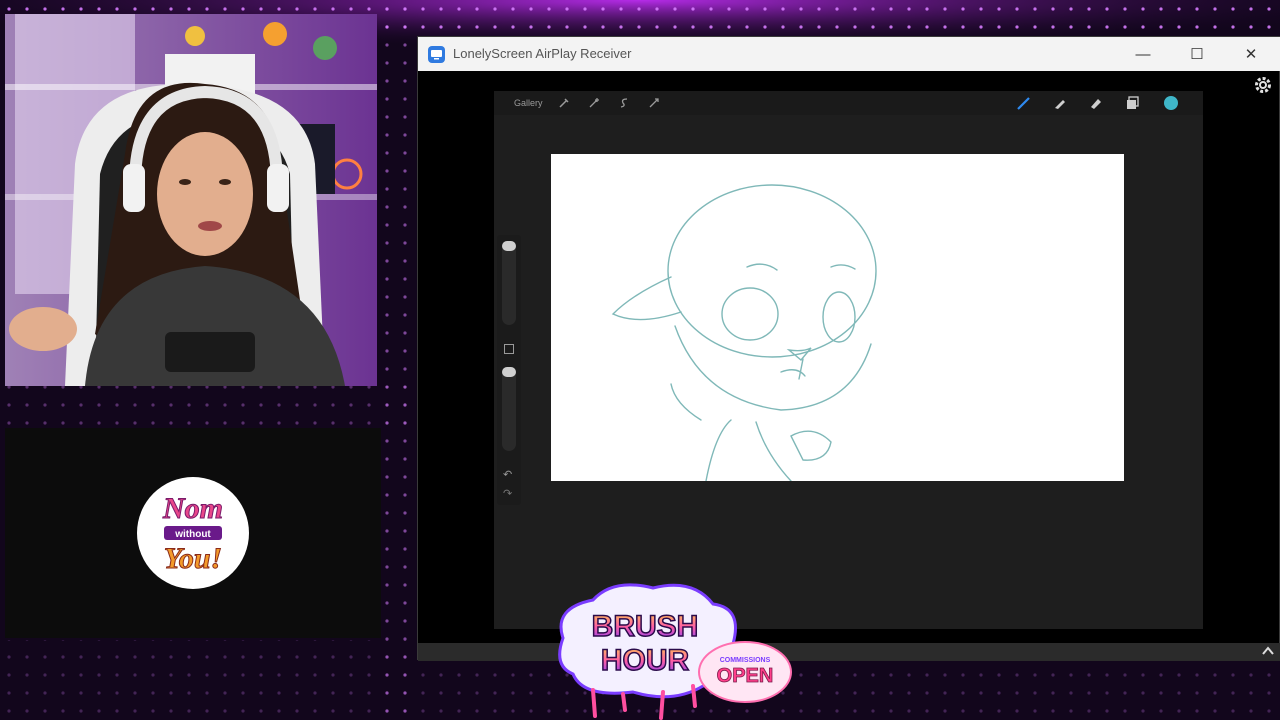 The height and width of the screenshot is (720, 1280). Describe the element at coordinates (594, 103) in the screenshot. I see `magic-wand-icon` at that location.